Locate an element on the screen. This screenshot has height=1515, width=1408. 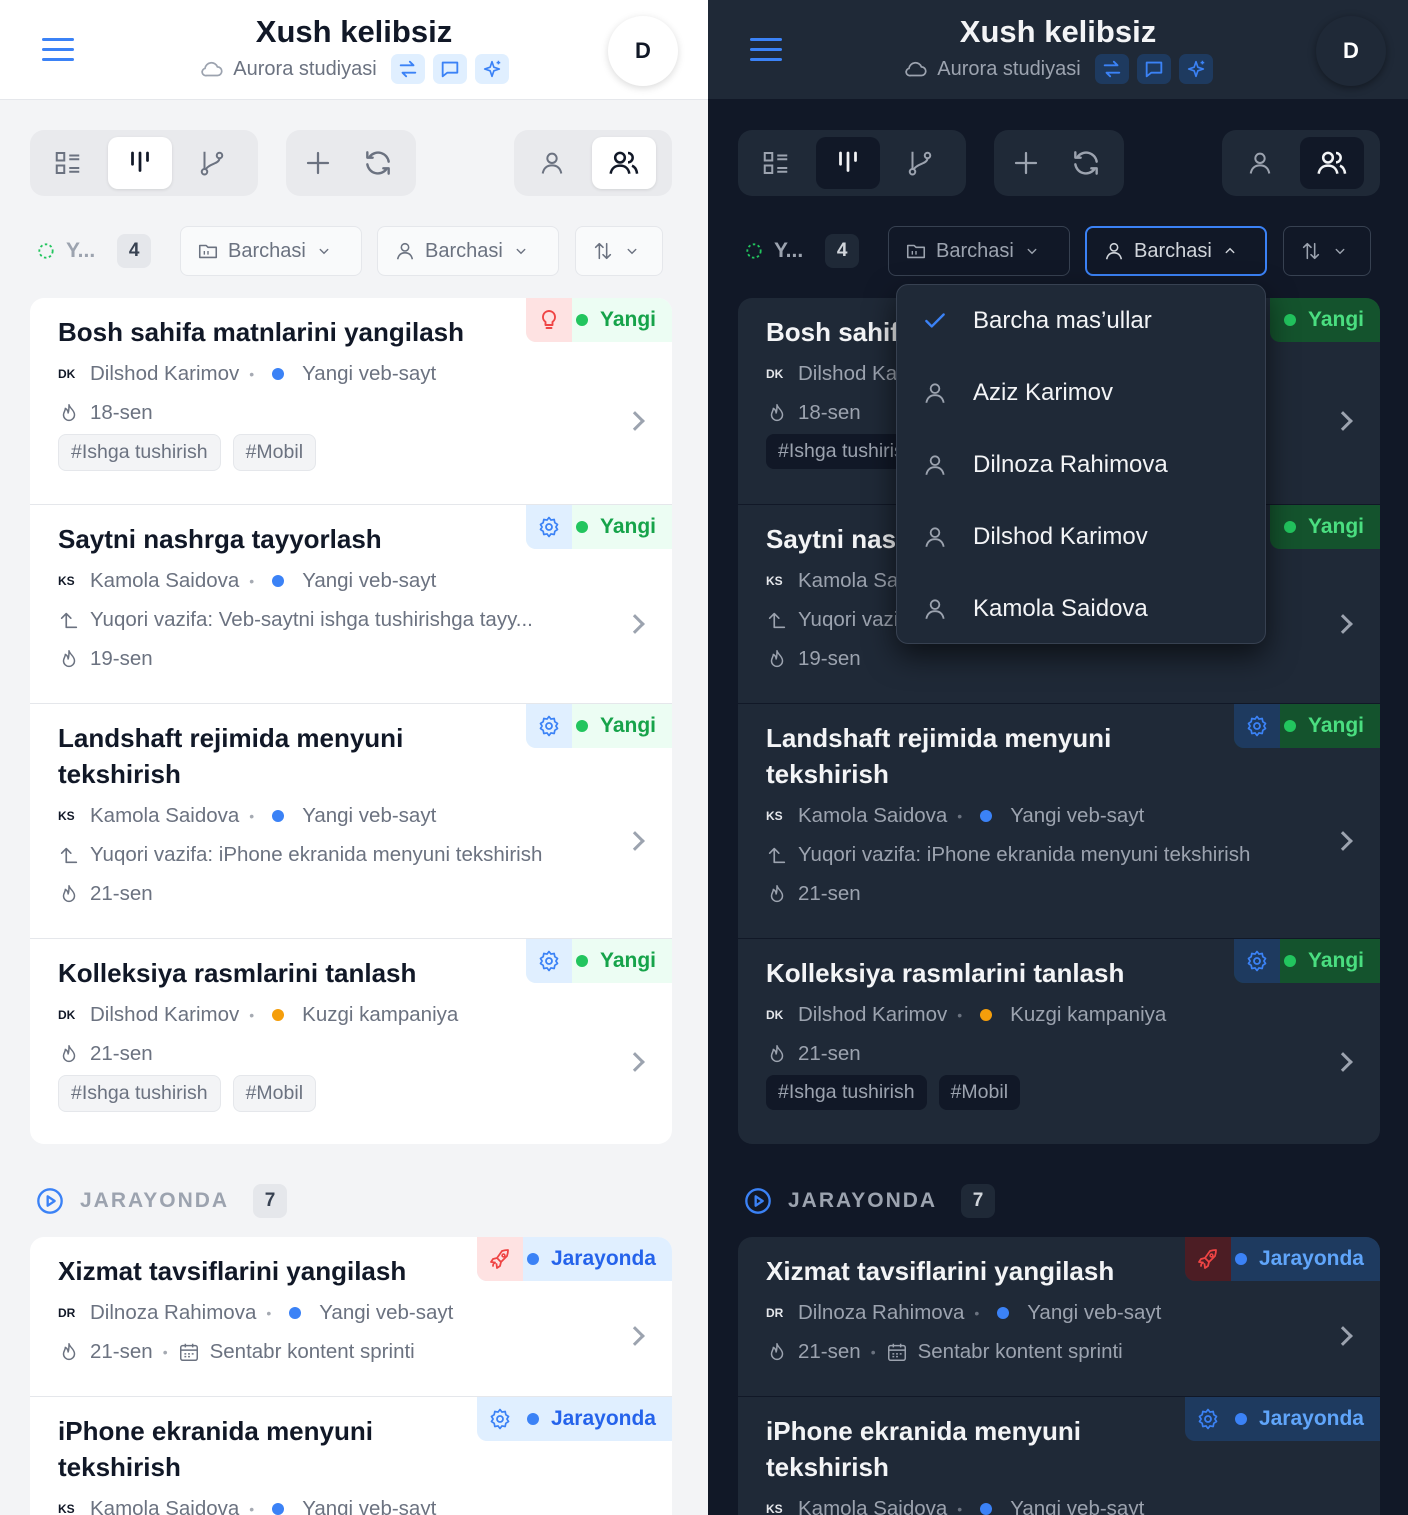
task-date-row: 19-sen is located at coordinates (1059, 658).